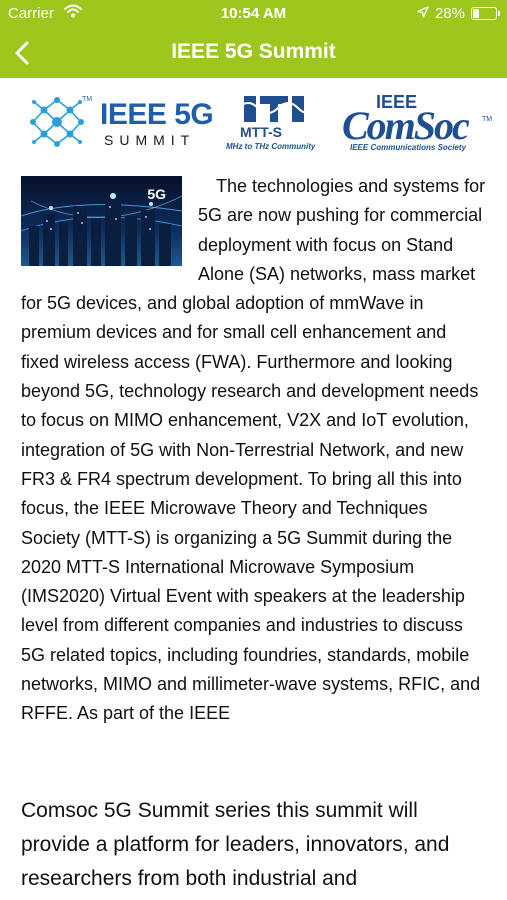 This screenshot has height=900, width=507. I want to click on status-right: 28%, so click(458, 13).